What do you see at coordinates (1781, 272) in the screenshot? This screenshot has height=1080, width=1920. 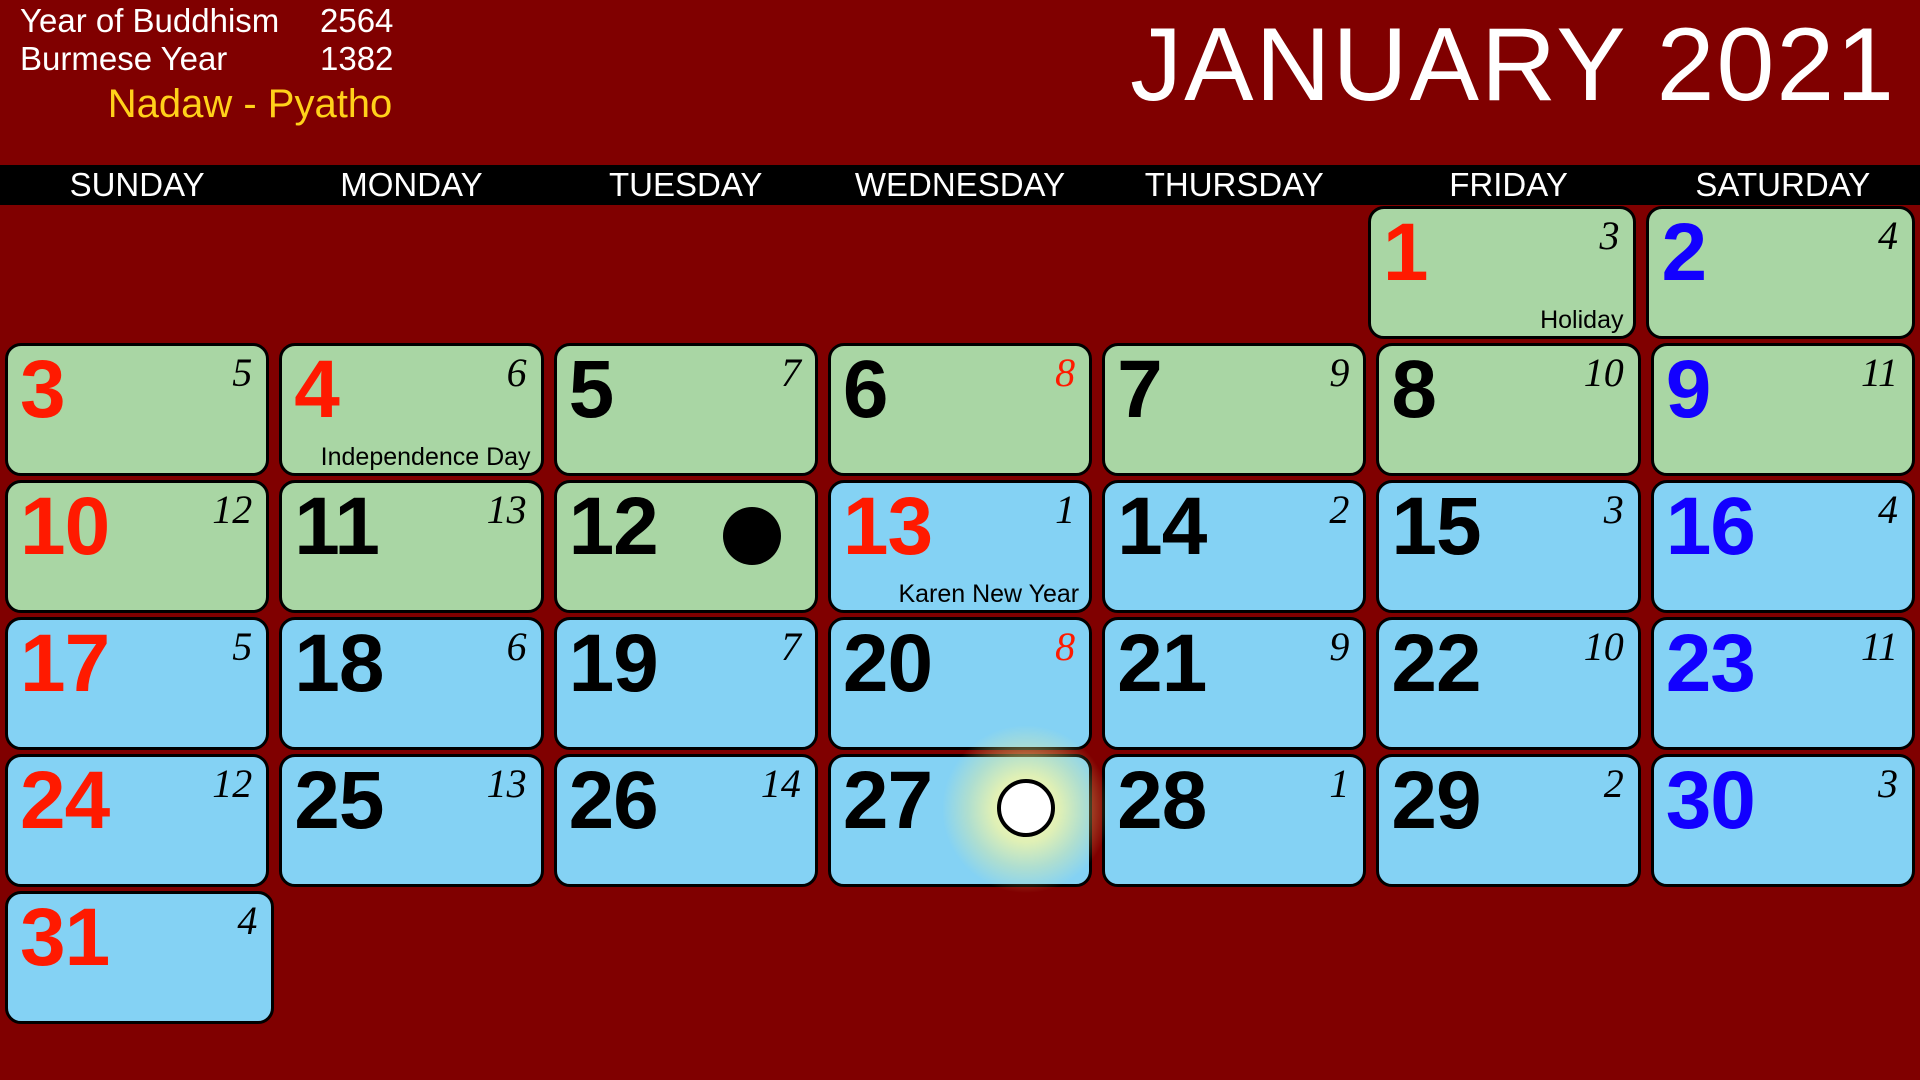 I see `day-cell: 24` at bounding box center [1781, 272].